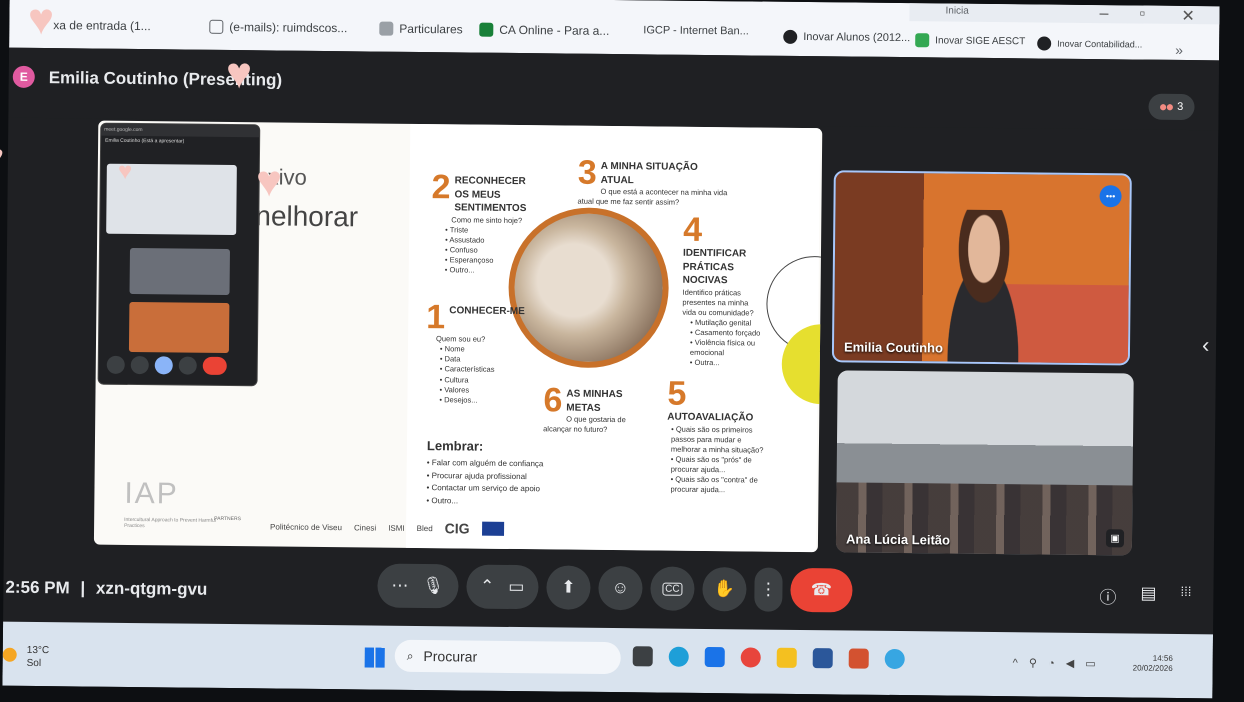 Image resolution: width=1244 pixels, height=702 pixels. What do you see at coordinates (374, 657) in the screenshot?
I see `start-icon` at bounding box center [374, 657].